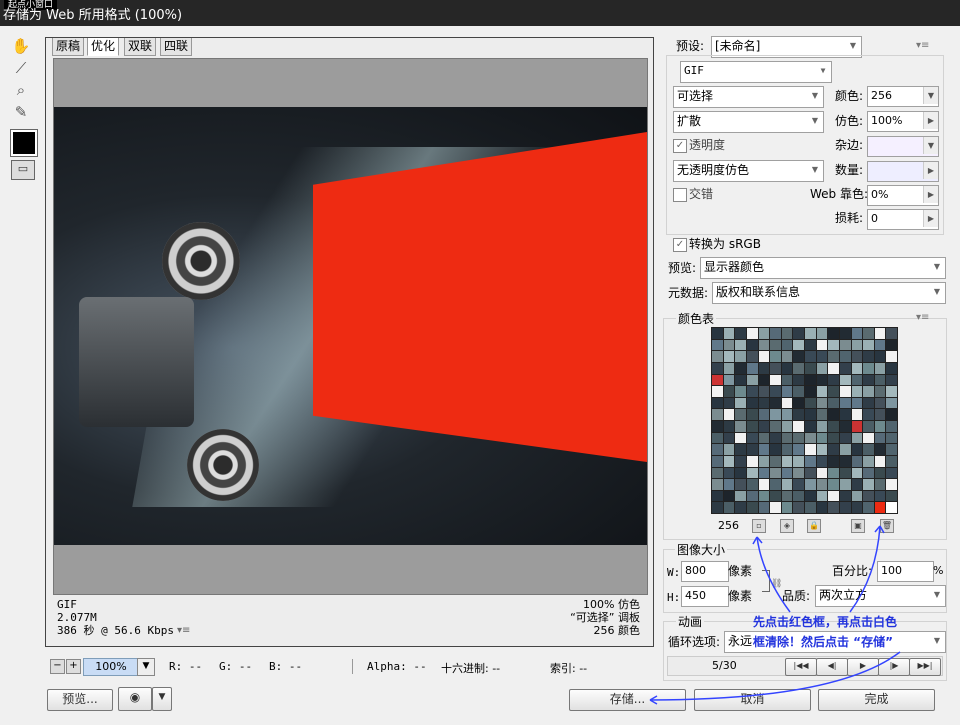  Describe the element at coordinates (140, 47) in the screenshot. I see `tab-2-up: 双联` at that location.